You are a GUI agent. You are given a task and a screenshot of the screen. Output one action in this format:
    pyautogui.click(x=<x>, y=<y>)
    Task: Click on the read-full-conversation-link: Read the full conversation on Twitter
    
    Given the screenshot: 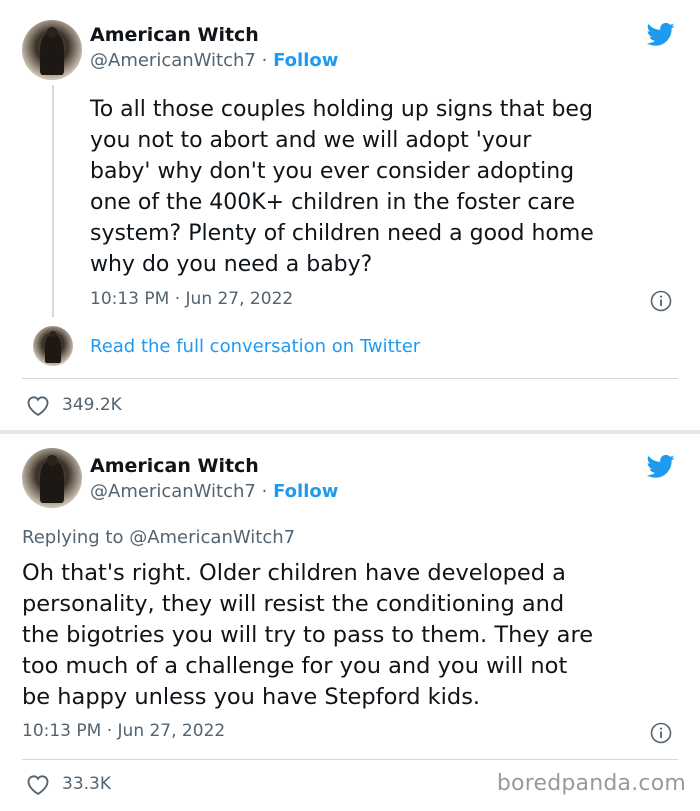 What is the action you would take?
    pyautogui.click(x=255, y=346)
    